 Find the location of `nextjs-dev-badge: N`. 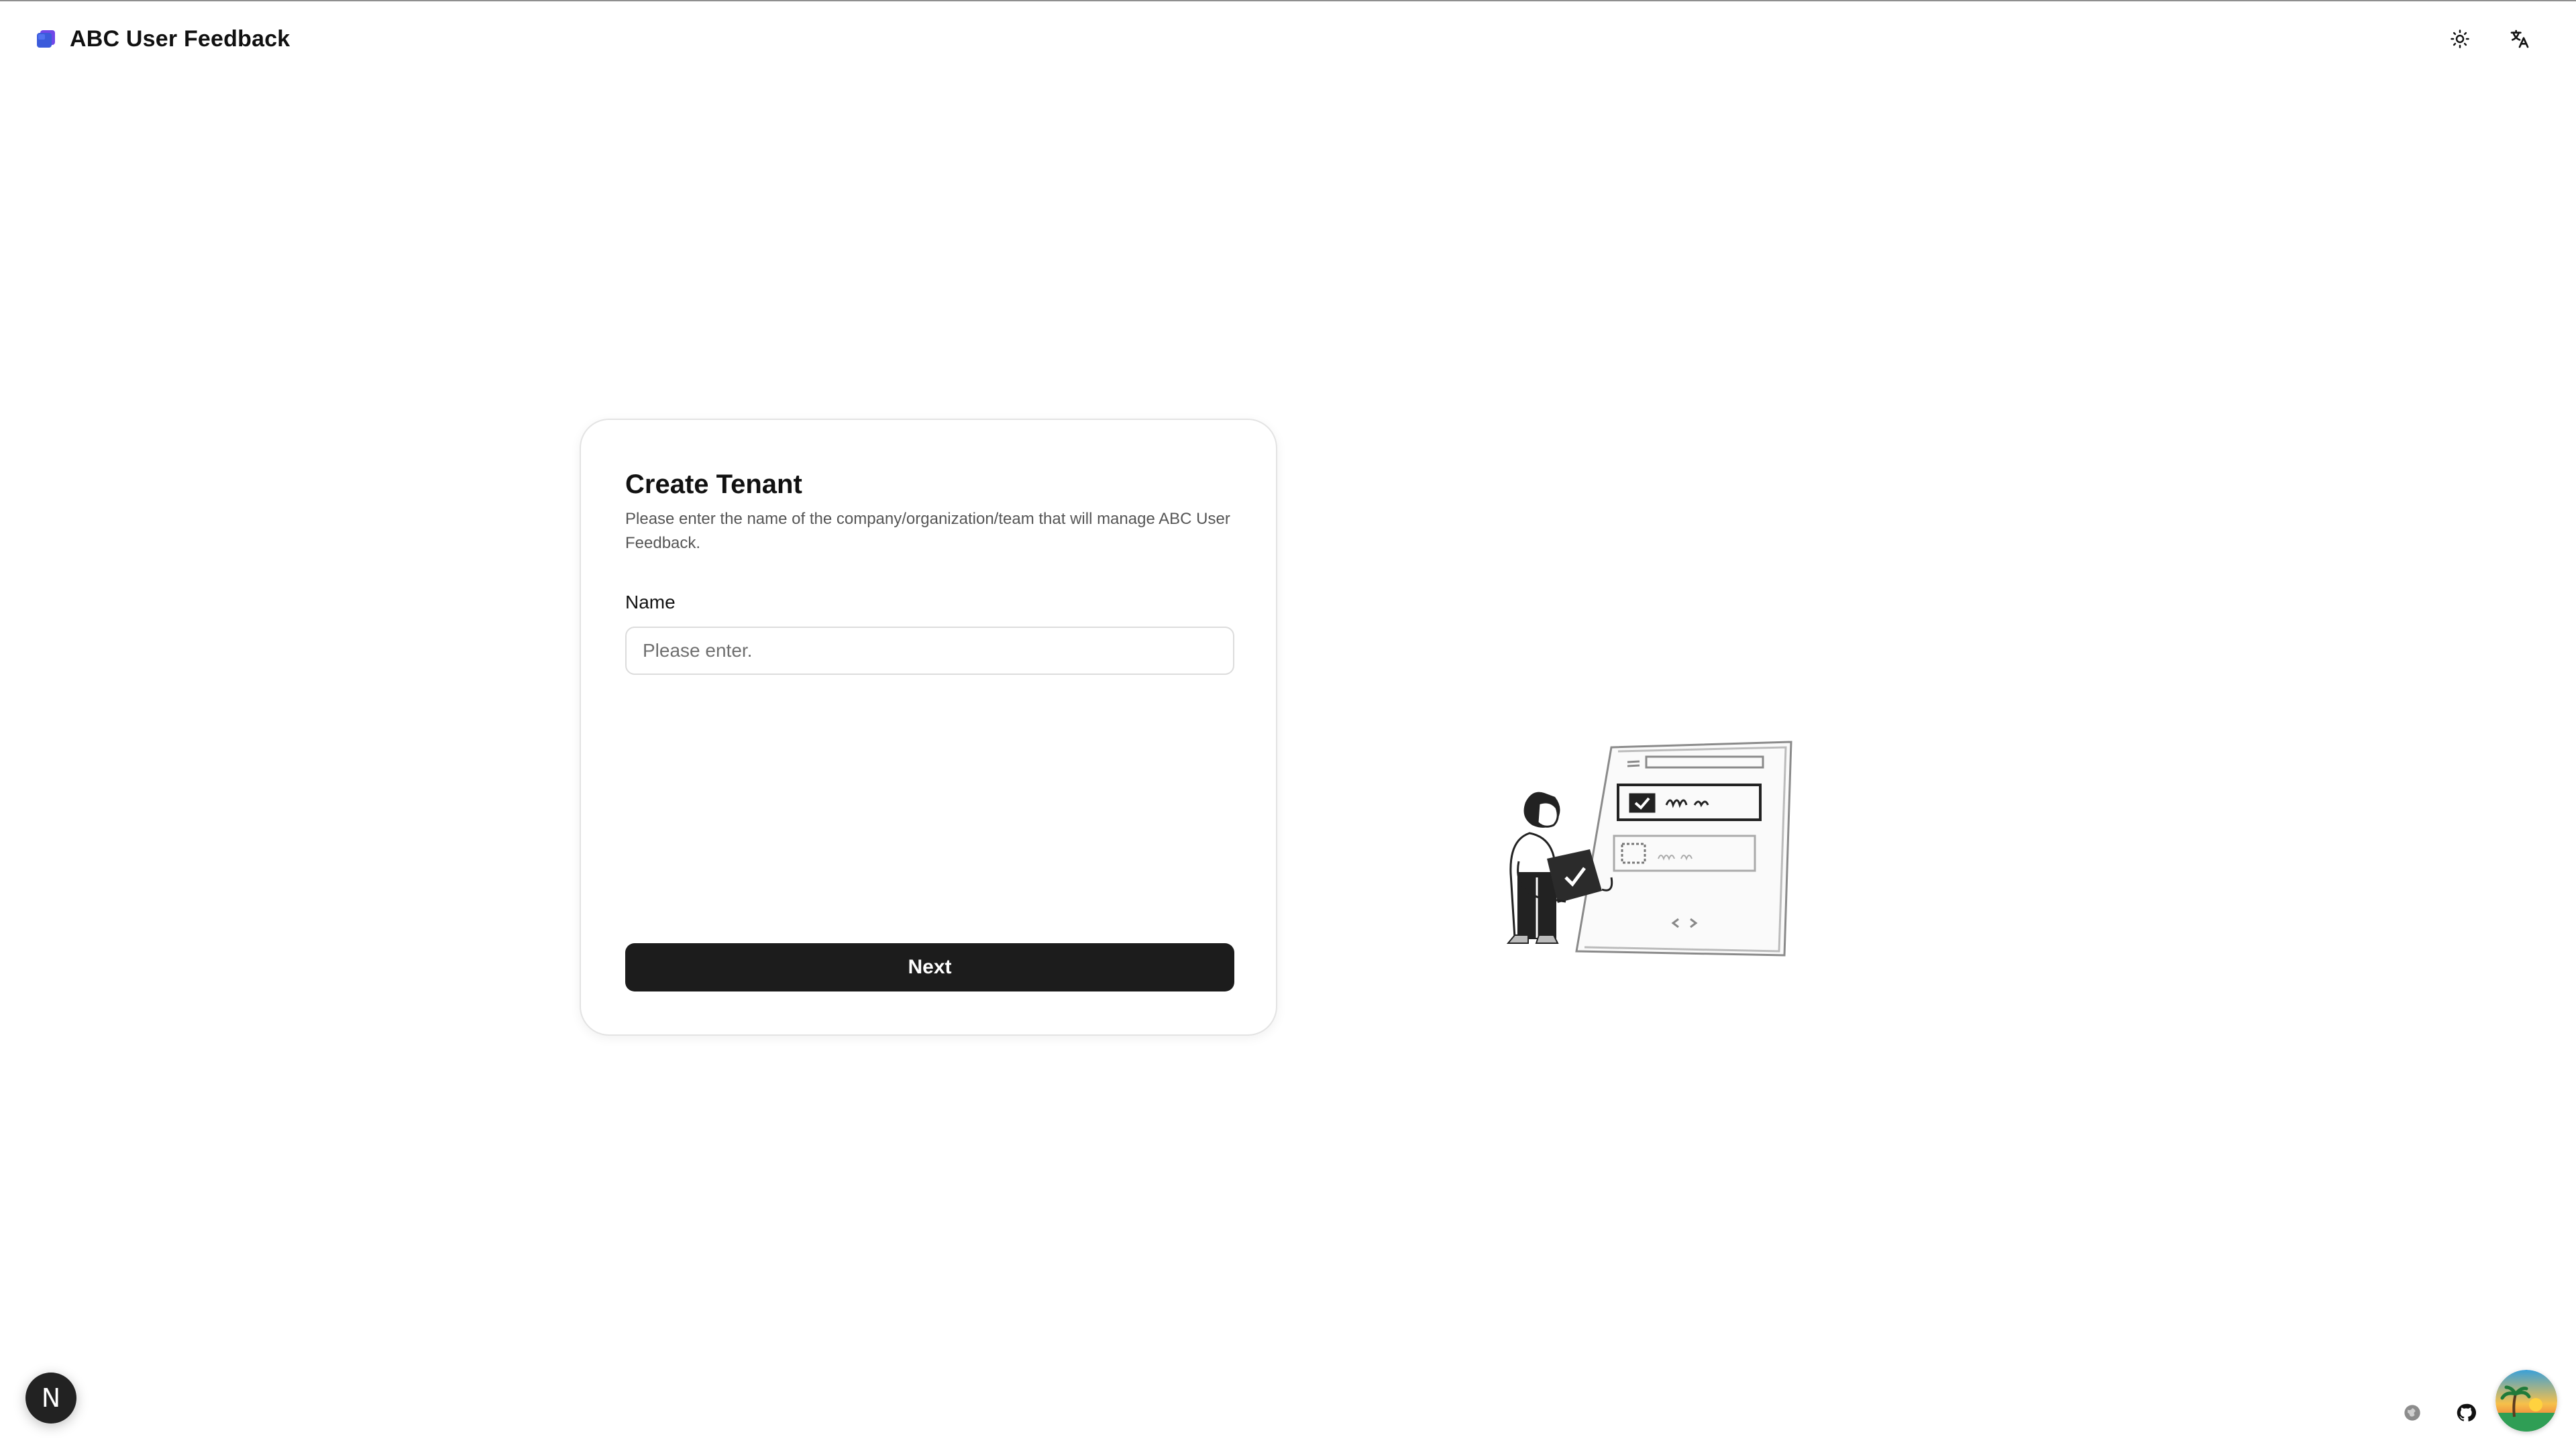

nextjs-dev-badge: N is located at coordinates (50, 1398).